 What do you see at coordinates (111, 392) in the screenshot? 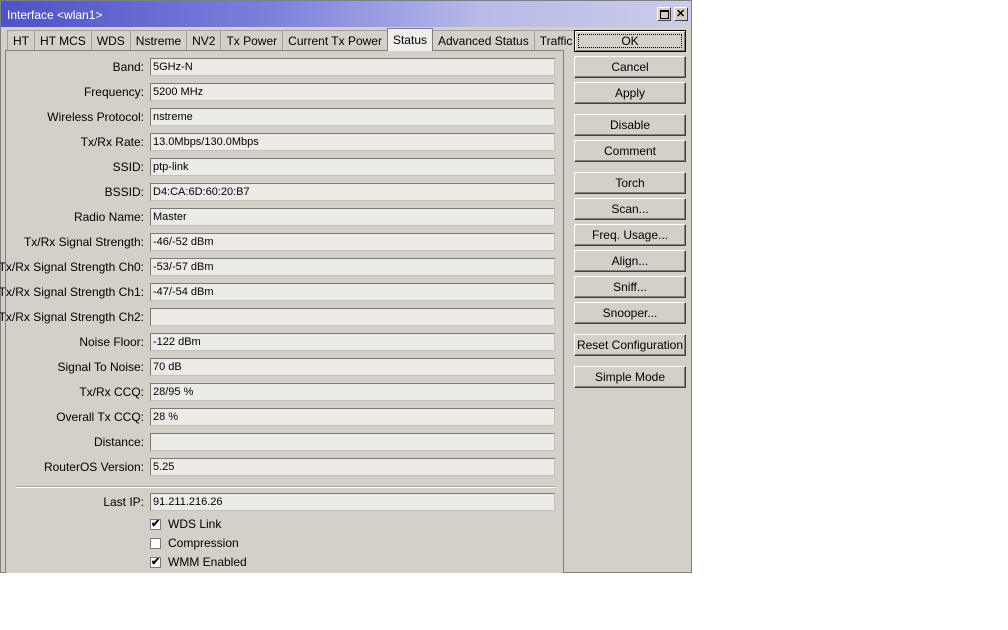
I see `field-label: Tx/Rx CCQ:` at bounding box center [111, 392].